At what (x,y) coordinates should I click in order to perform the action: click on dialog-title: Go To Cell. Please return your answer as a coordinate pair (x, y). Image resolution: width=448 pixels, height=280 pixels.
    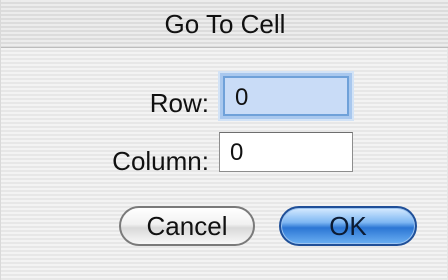
    Looking at the image, I should click on (225, 24).